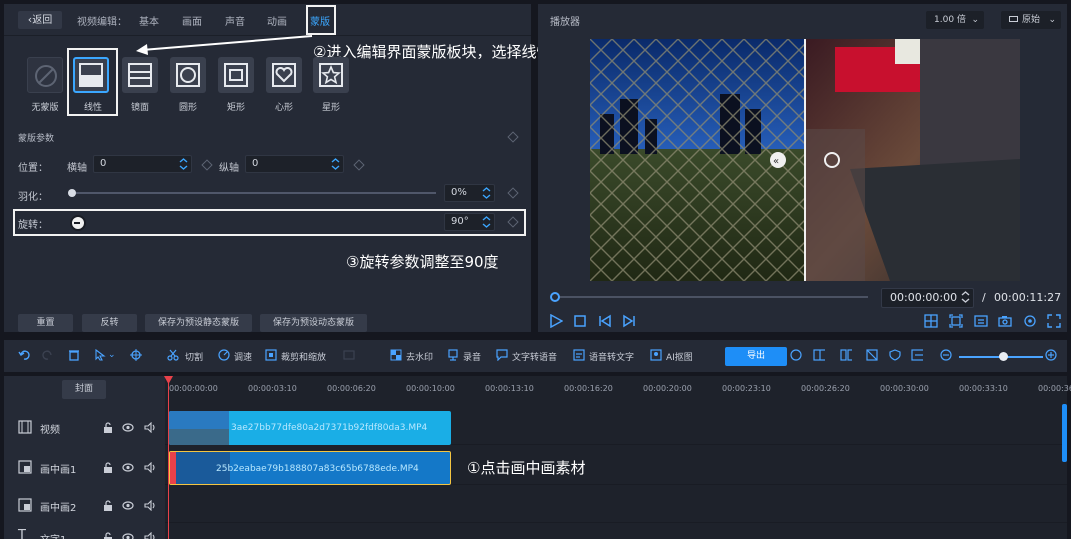 The width and height of the screenshot is (1071, 539). What do you see at coordinates (331, 75) in the screenshot?
I see `mask-star-option` at bounding box center [331, 75].